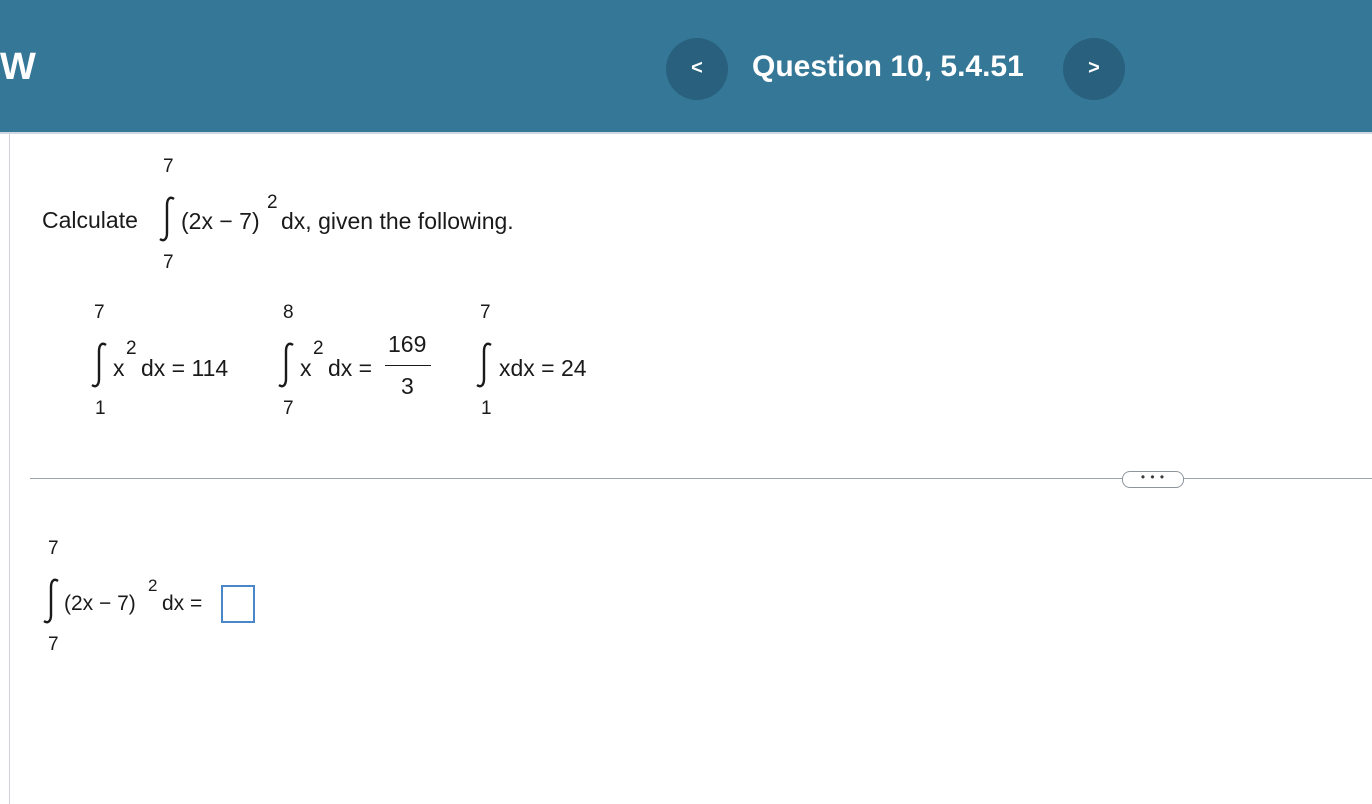  Describe the element at coordinates (397, 221) in the screenshot. I see `problem-tail: dx, given the following.` at that location.